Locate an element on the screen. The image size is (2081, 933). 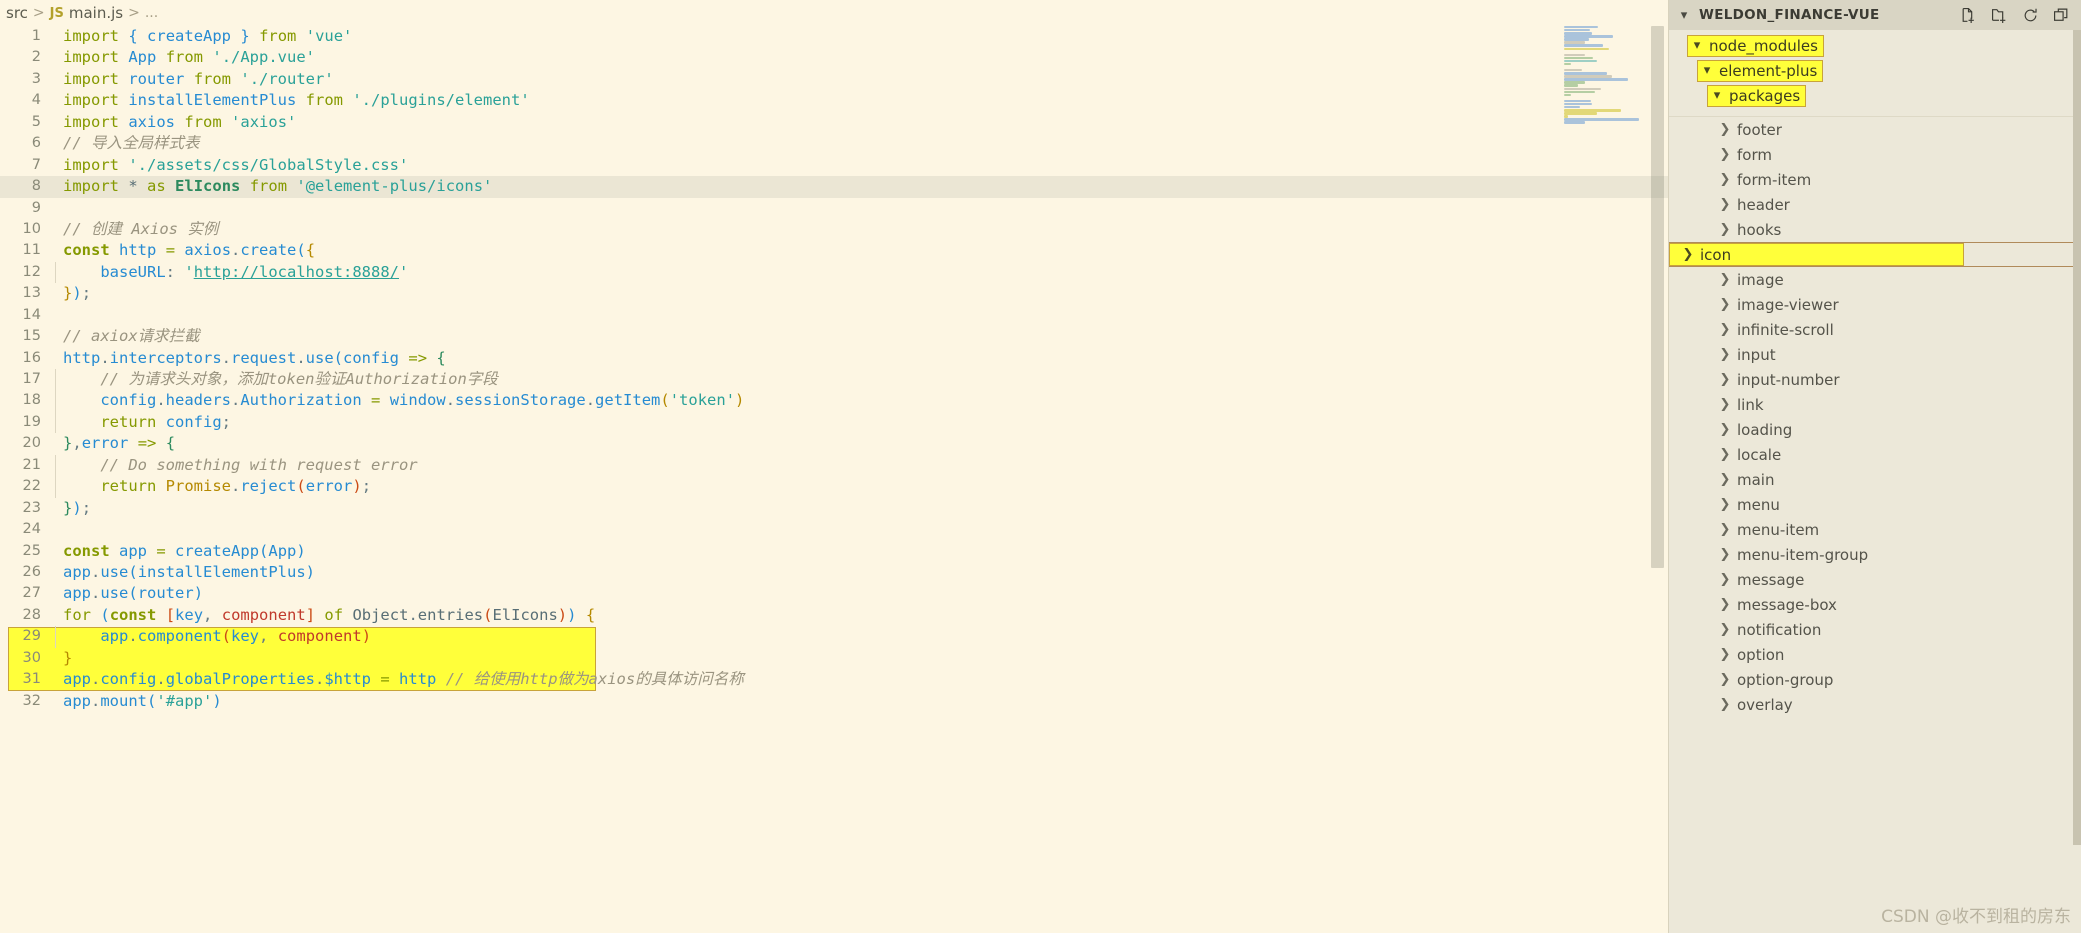
tree-item-form-item: ❯ form-item is located at coordinates (1875, 179).